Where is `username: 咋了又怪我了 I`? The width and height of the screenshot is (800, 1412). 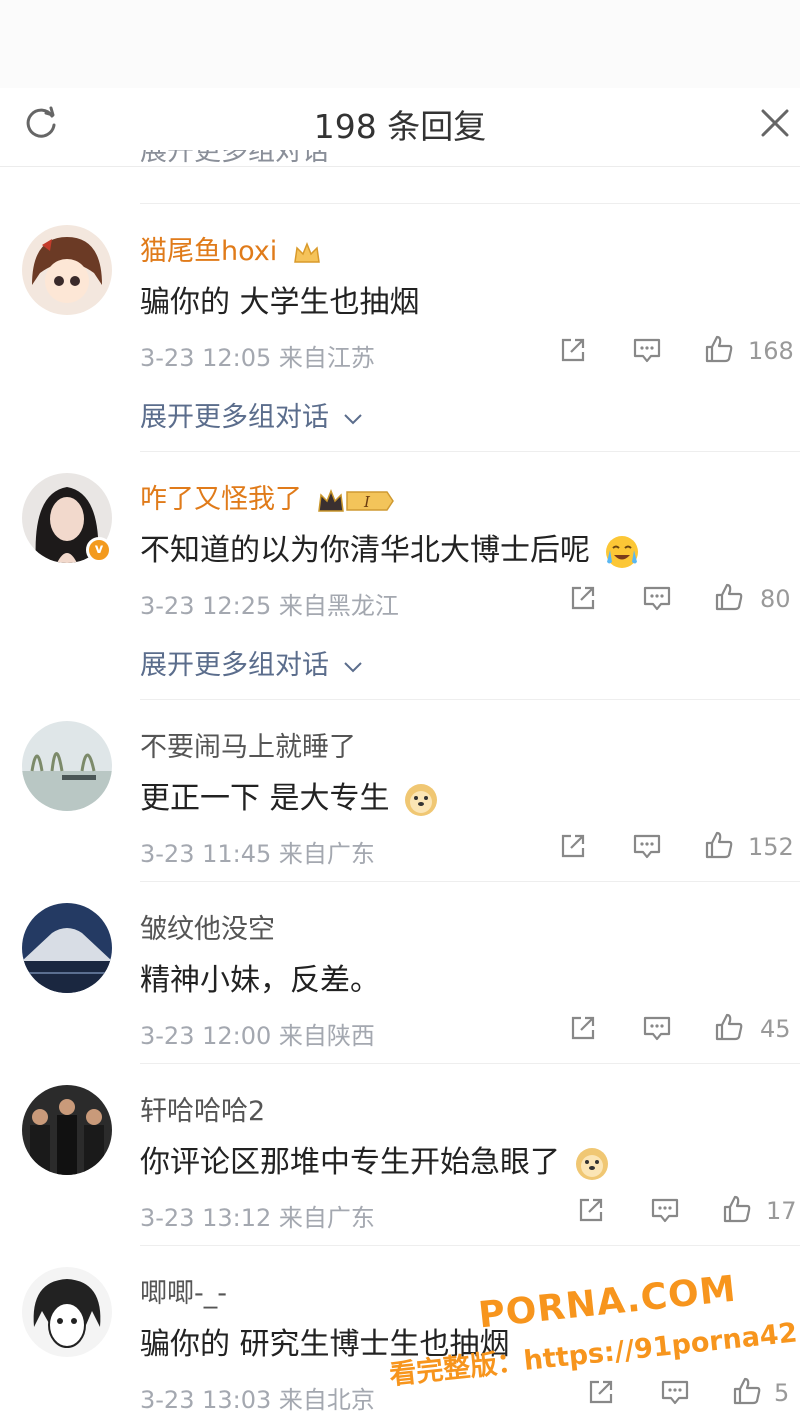 username: 咋了又怪我了 I is located at coordinates (267, 496).